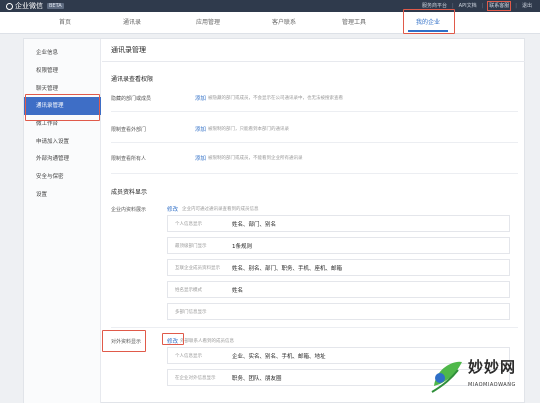 This screenshot has width=540, height=403. What do you see at coordinates (197, 268) in the screenshot?
I see `field-label: 互联企业成员资料显示` at bounding box center [197, 268].